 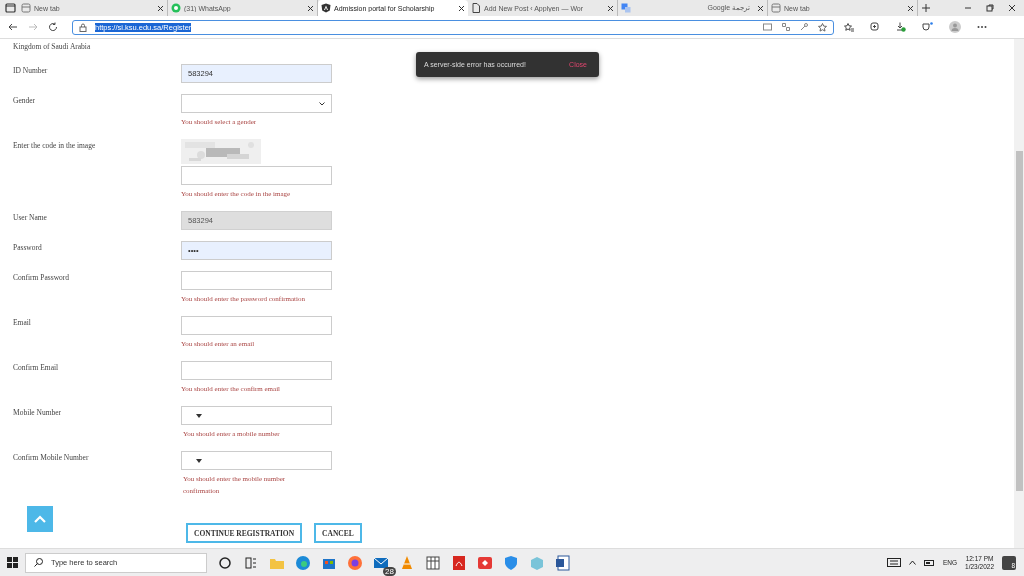 What do you see at coordinates (955, 27) in the screenshot?
I see `profile-avatar-icon` at bounding box center [955, 27].